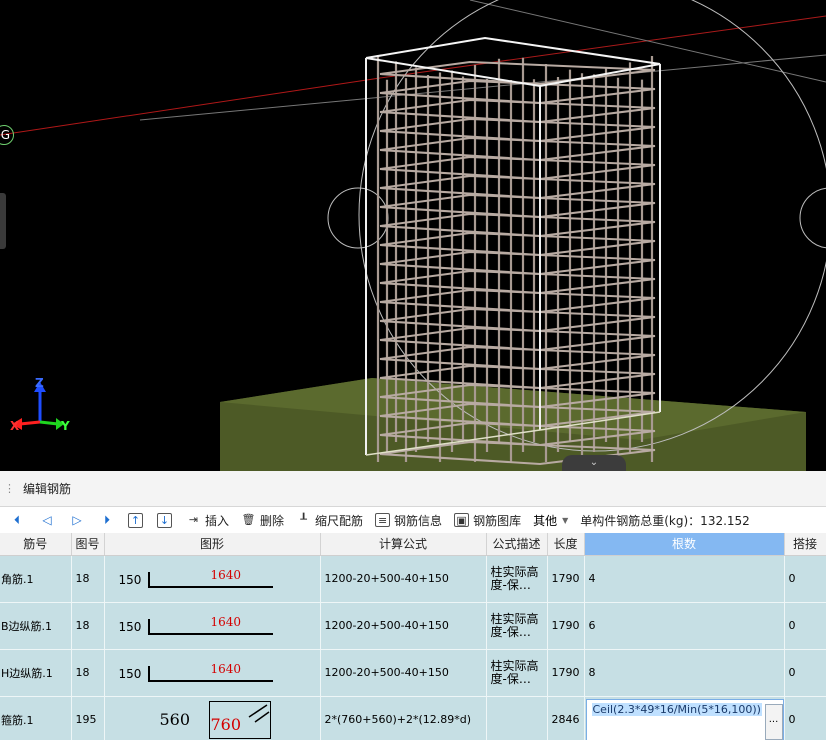  Describe the element at coordinates (408, 520) in the screenshot. I see `rebar-info-button: ≡ 钢筋信息` at that location.